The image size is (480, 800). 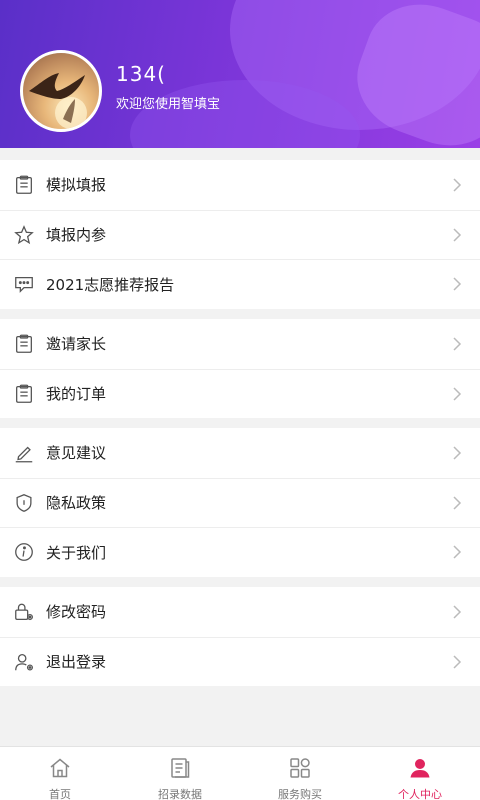 I want to click on menu-item-insider-reference: 填报内参, so click(x=240, y=234).